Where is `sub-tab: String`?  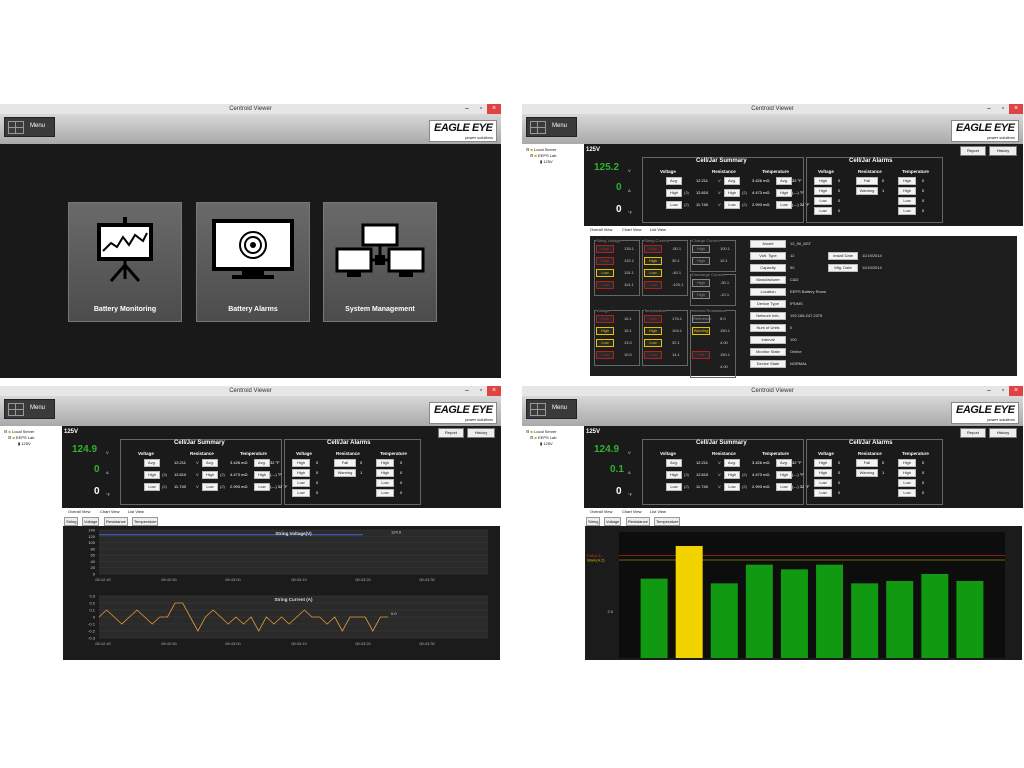 sub-tab: String is located at coordinates (593, 521).